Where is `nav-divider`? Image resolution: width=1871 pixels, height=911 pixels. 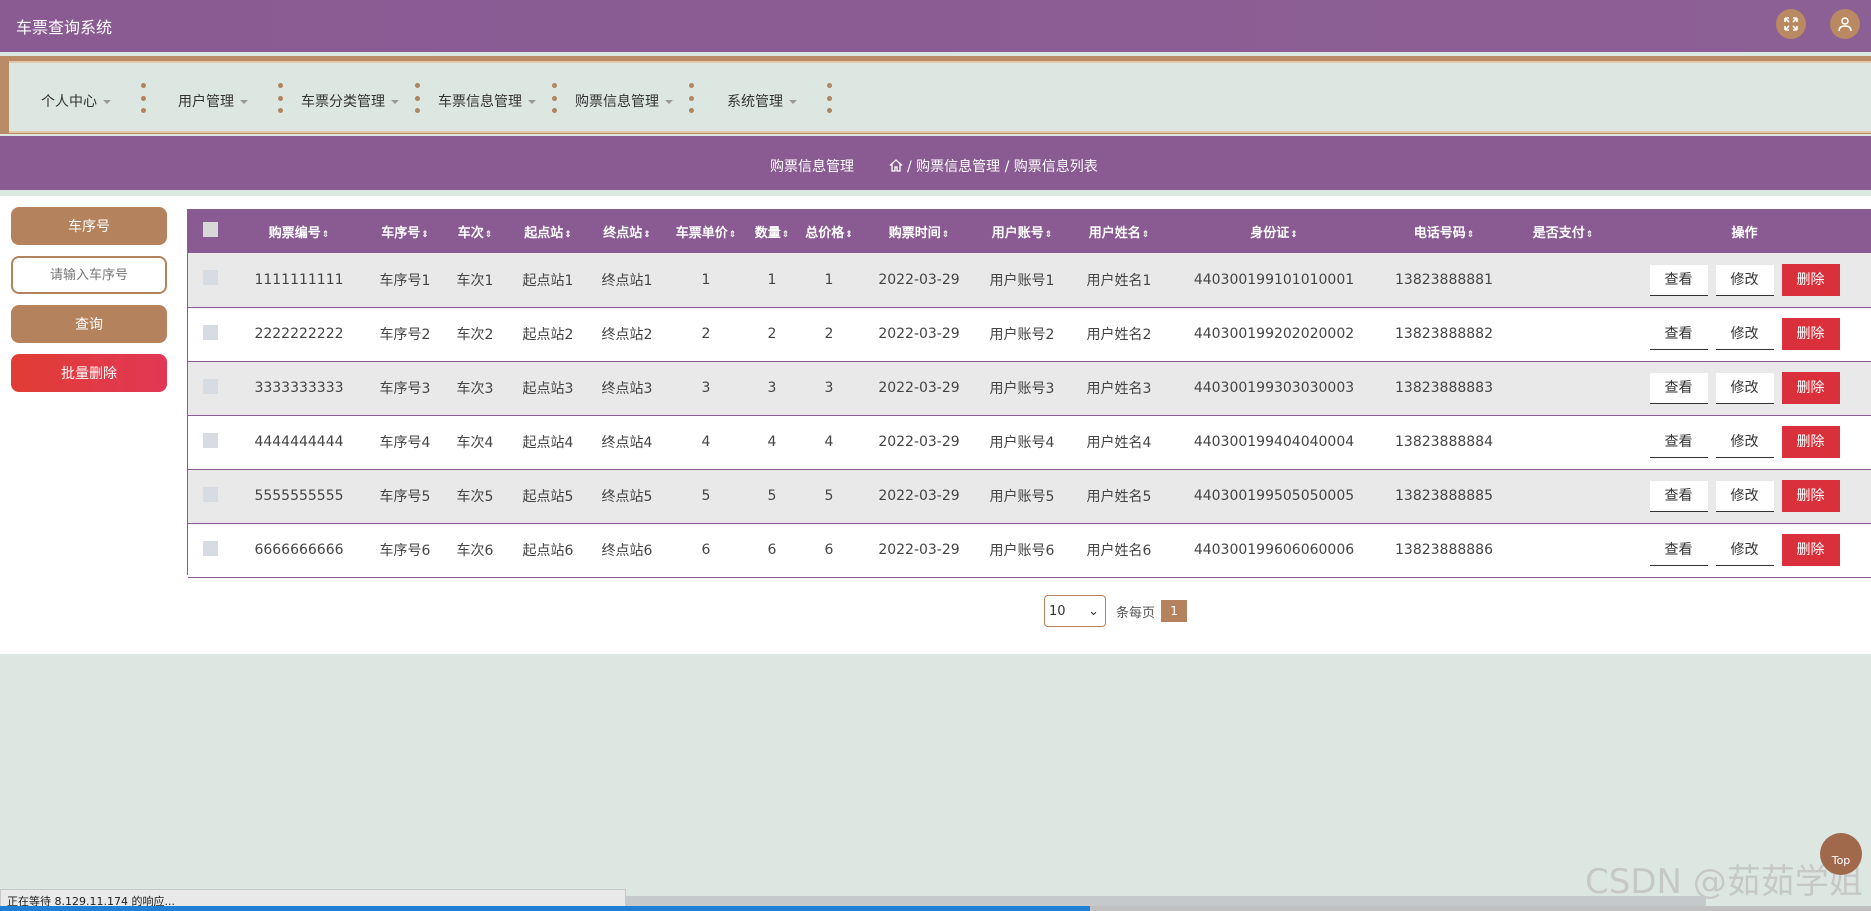
nav-divider is located at coordinates (143, 98).